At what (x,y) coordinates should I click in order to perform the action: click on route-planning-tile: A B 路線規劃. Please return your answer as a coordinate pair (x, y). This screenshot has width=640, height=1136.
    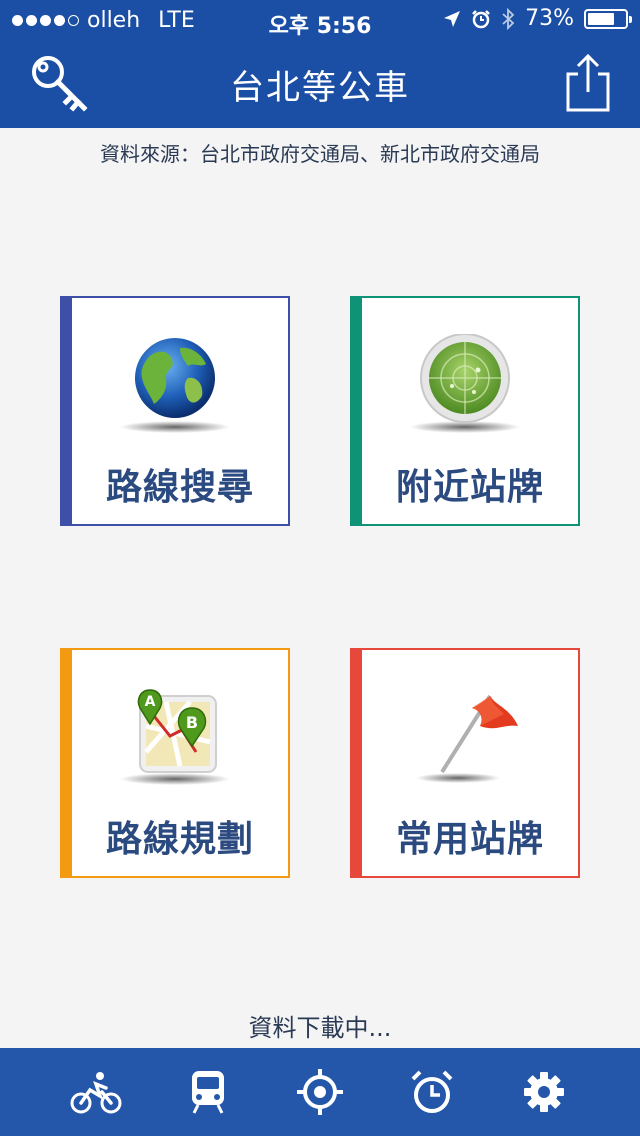
    Looking at the image, I should click on (175, 763).